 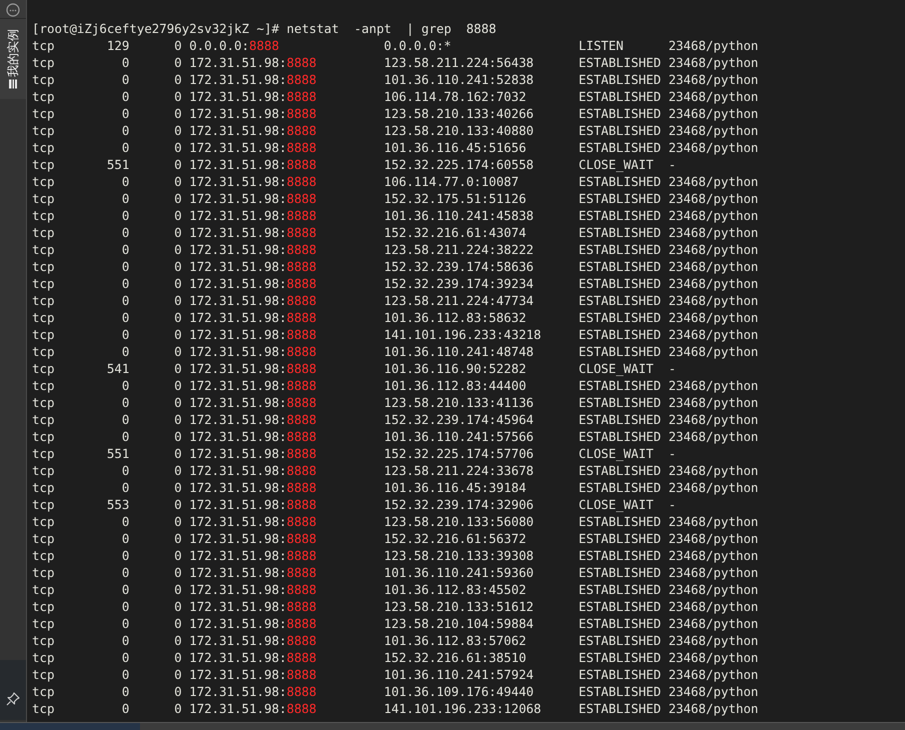 I want to click on foreign-address-cell: 123.58.210.133:41136, so click(x=459, y=402).